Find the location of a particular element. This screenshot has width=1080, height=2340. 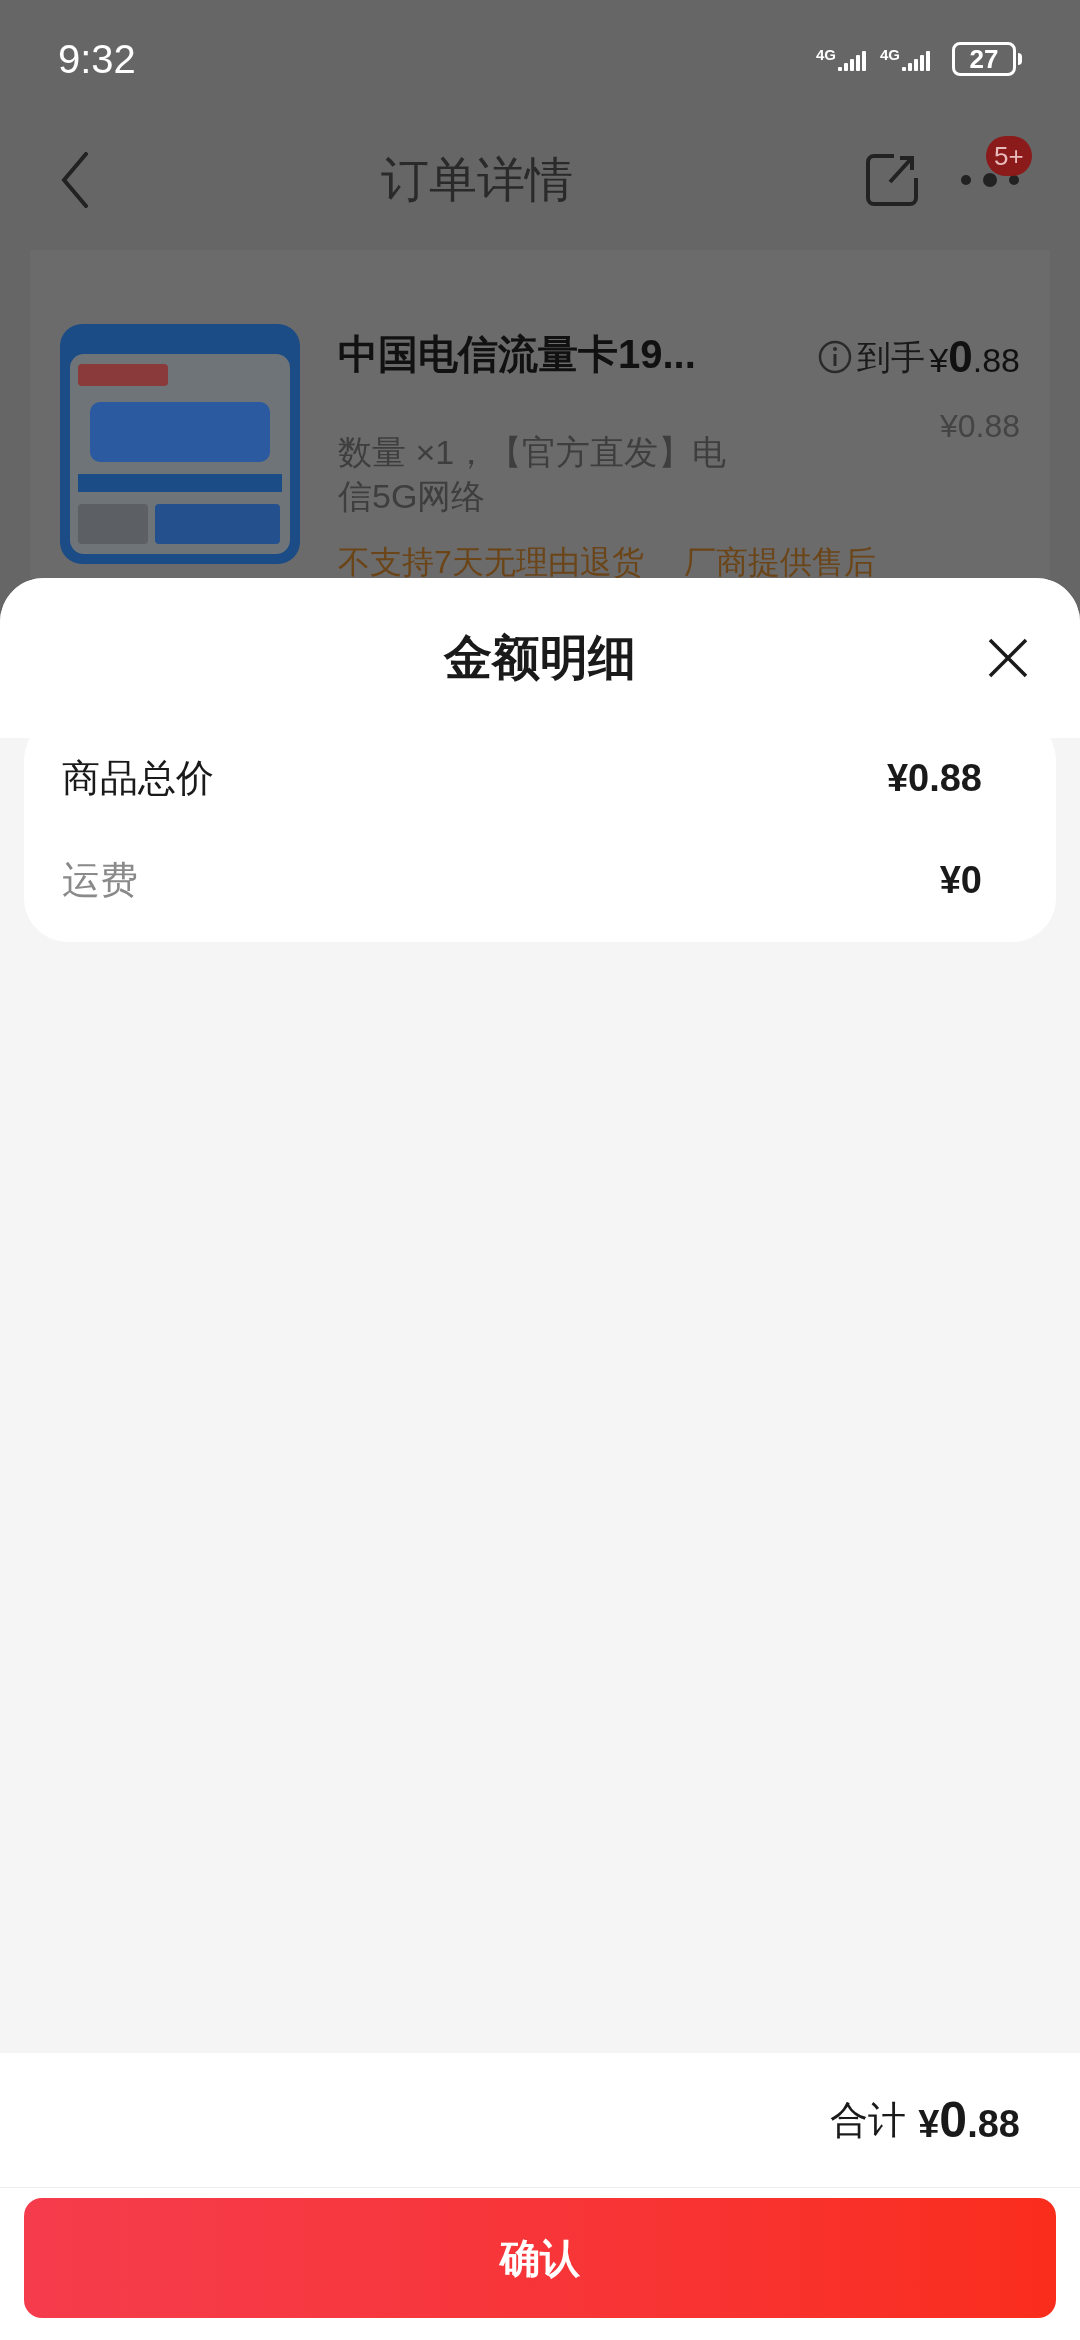

fee-label: 商品总价 is located at coordinates (138, 778).